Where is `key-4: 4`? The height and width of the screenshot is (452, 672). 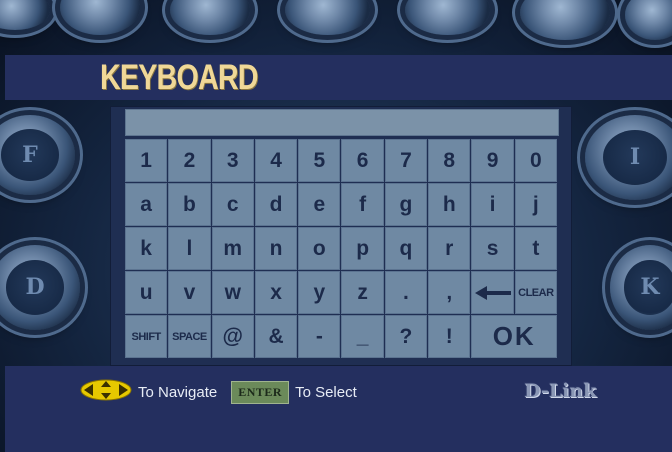 key-4: 4 is located at coordinates (276, 160).